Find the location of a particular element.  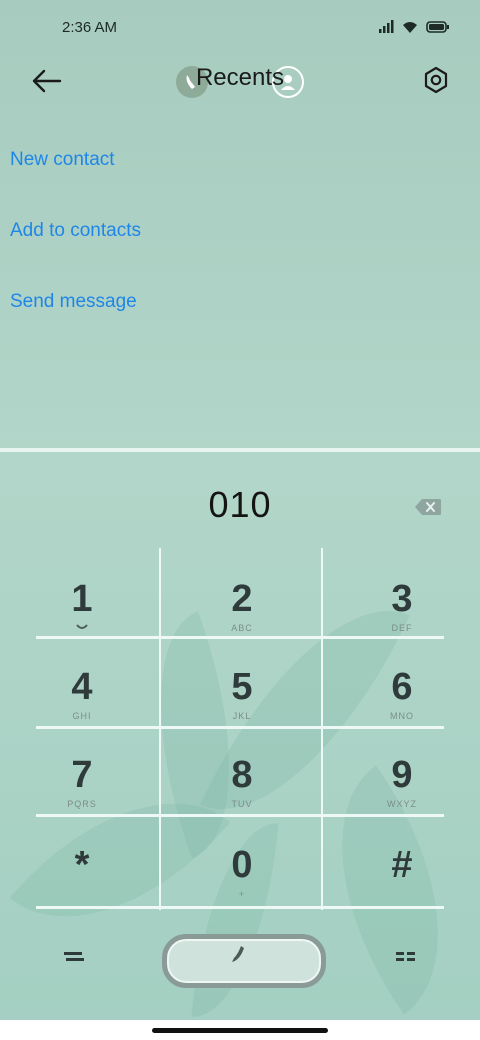

key-letters: DEF is located at coordinates (402, 628).